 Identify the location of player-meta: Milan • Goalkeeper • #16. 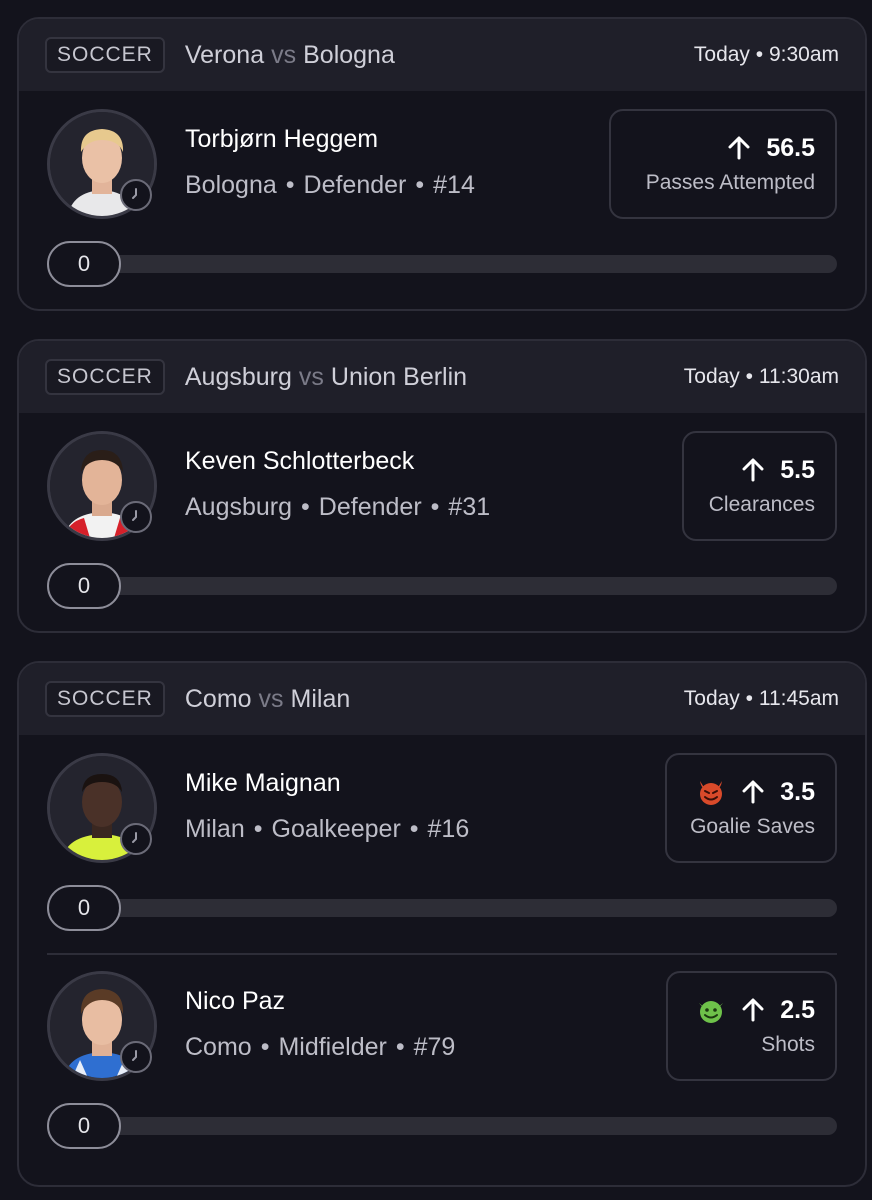
(327, 829).